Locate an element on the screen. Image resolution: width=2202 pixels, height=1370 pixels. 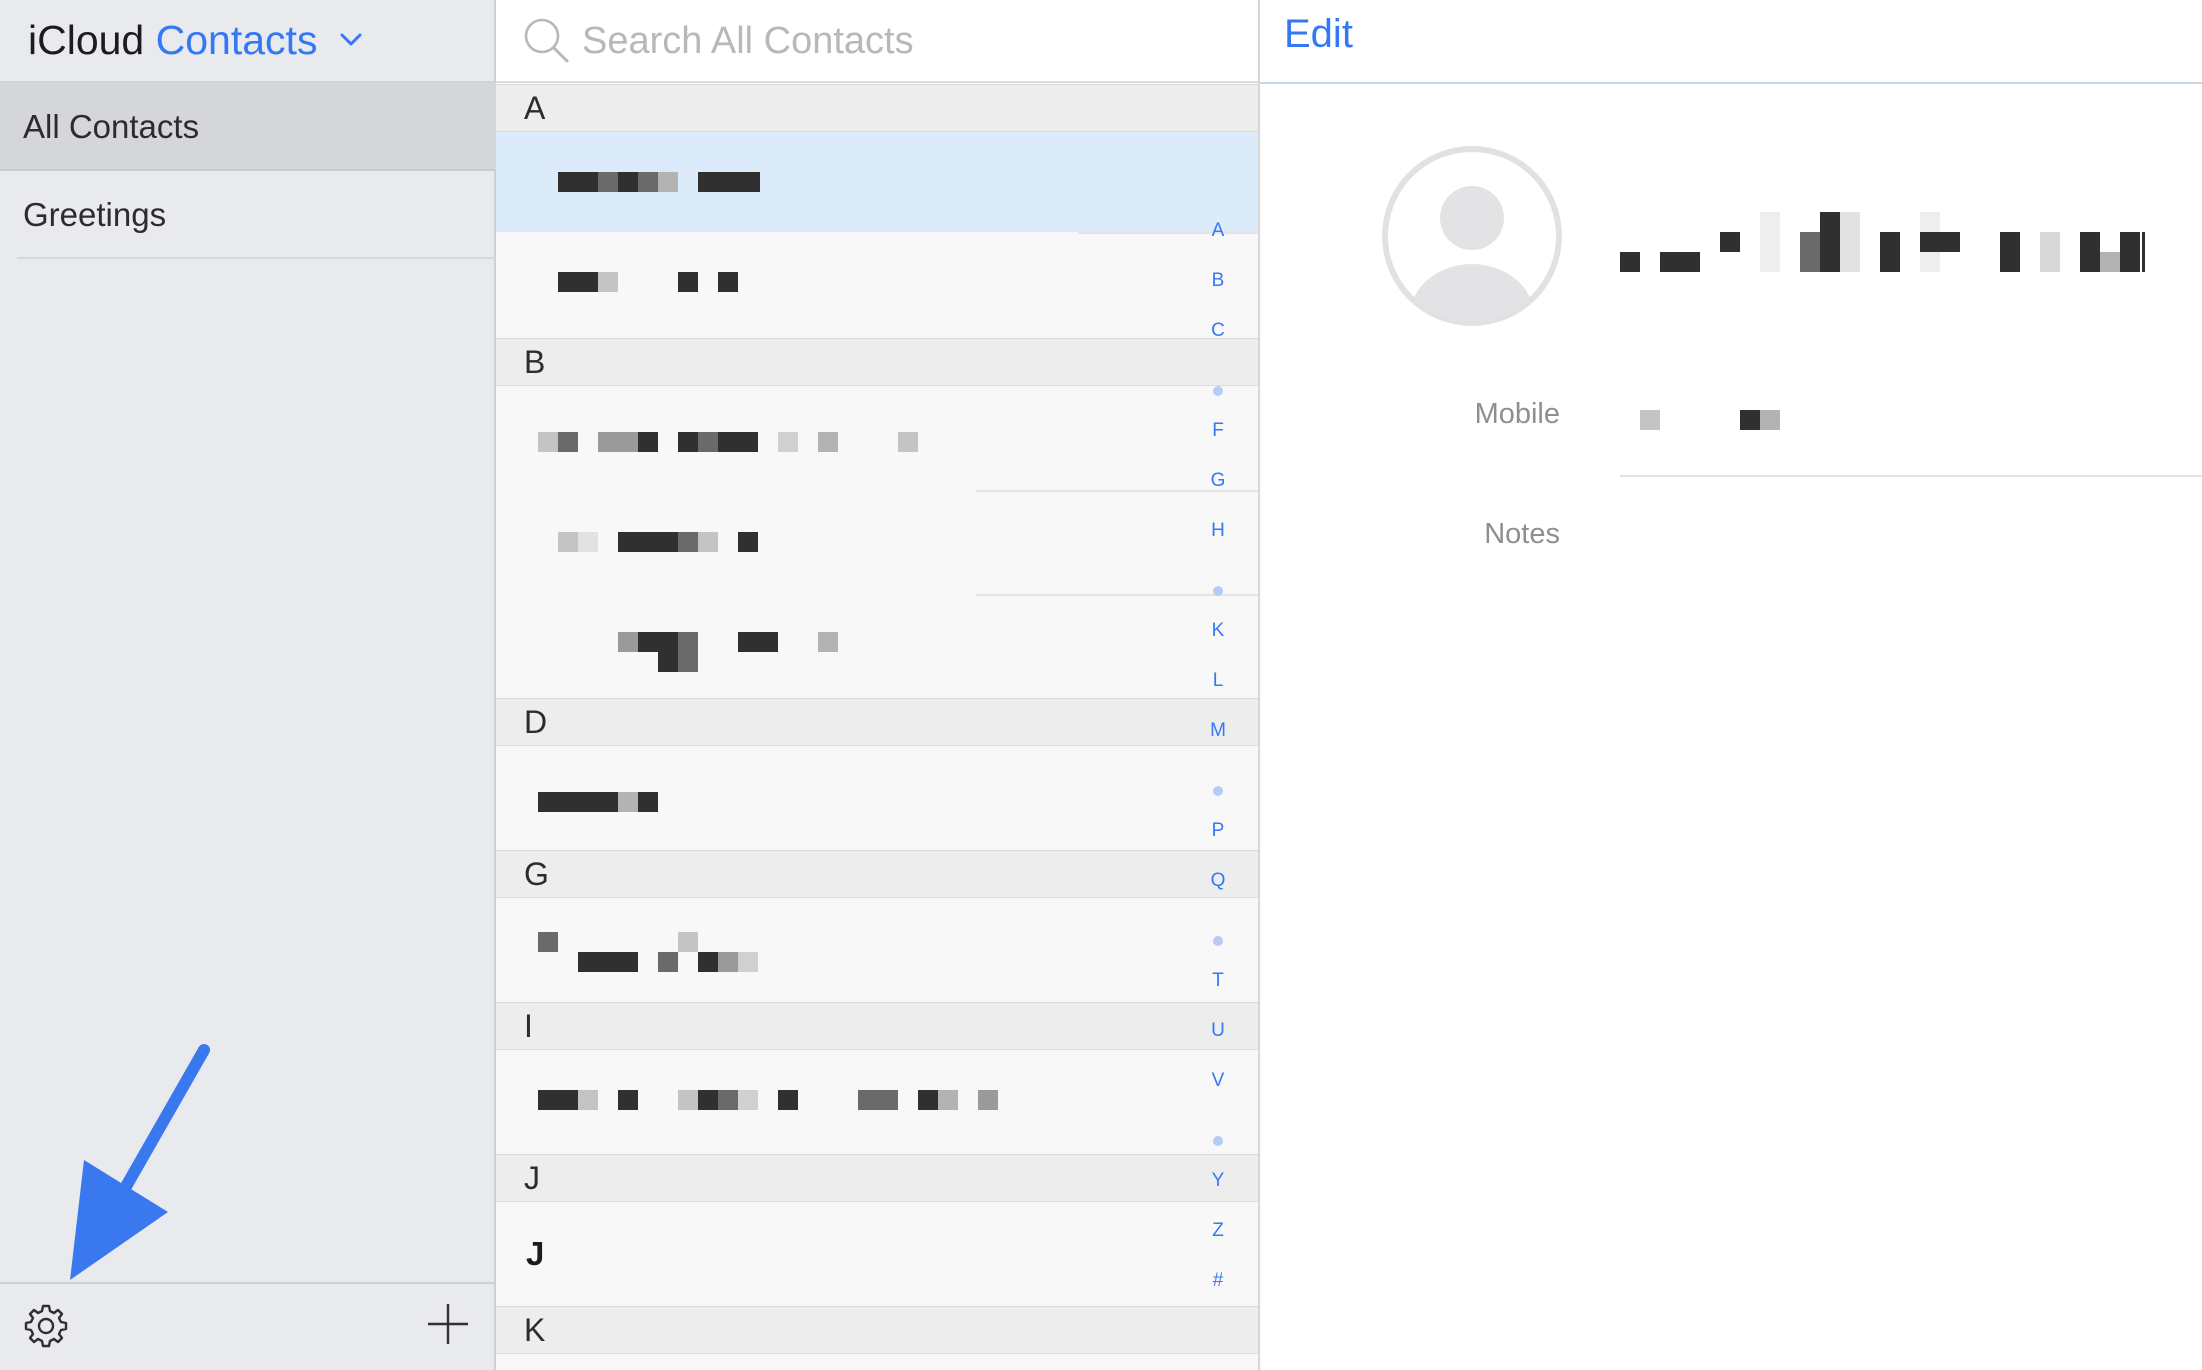
contact-row-selected is located at coordinates (877, 182).